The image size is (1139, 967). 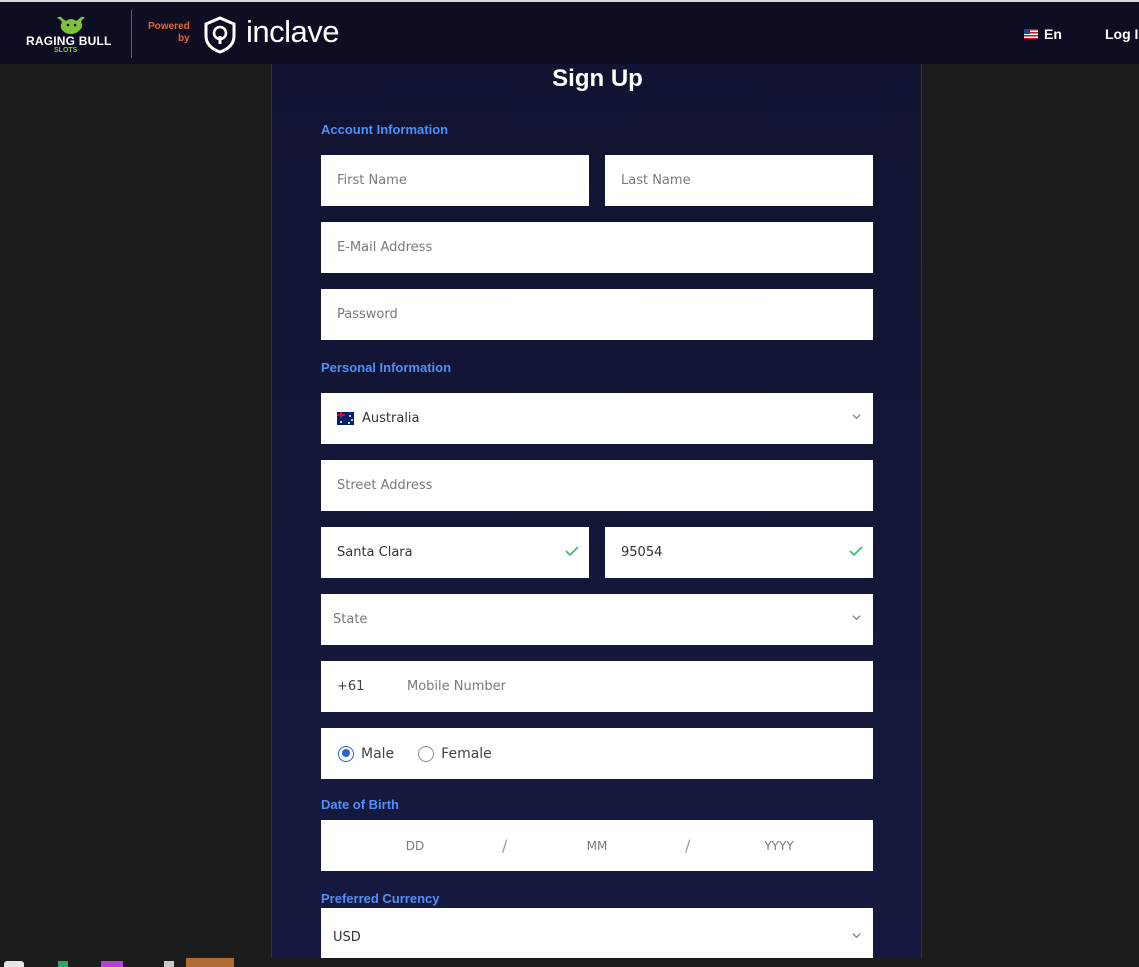 I want to click on page-title: Sign Up, so click(x=597, y=78).